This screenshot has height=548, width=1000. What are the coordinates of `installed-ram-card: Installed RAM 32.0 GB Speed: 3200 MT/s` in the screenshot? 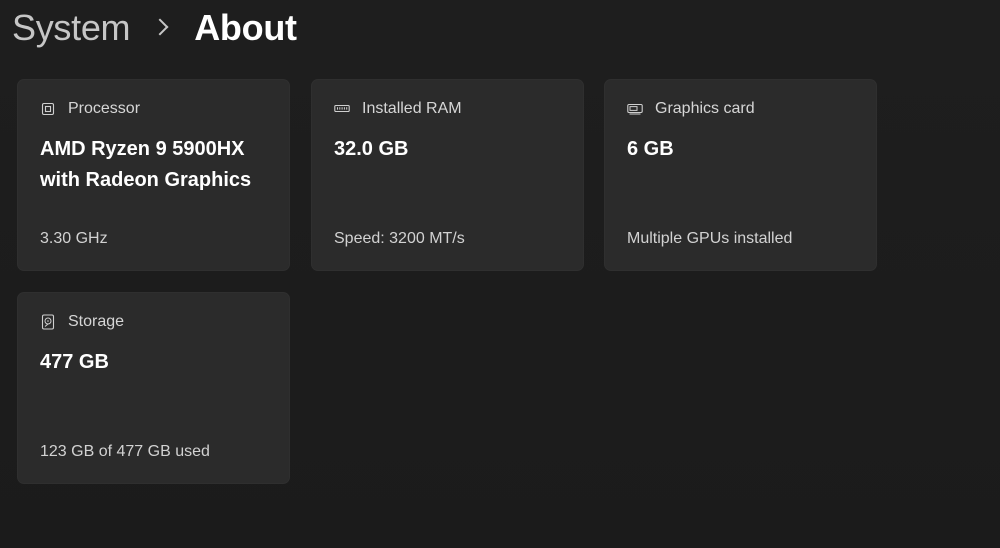 It's located at (447, 175).